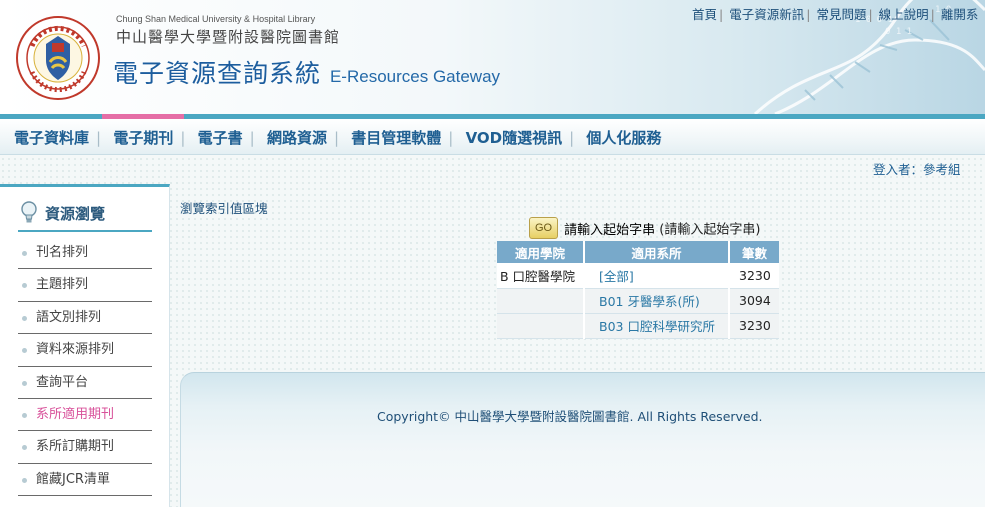  Describe the element at coordinates (623, 138) in the screenshot. I see `nav-item-personal-service: 個人化服務` at that location.